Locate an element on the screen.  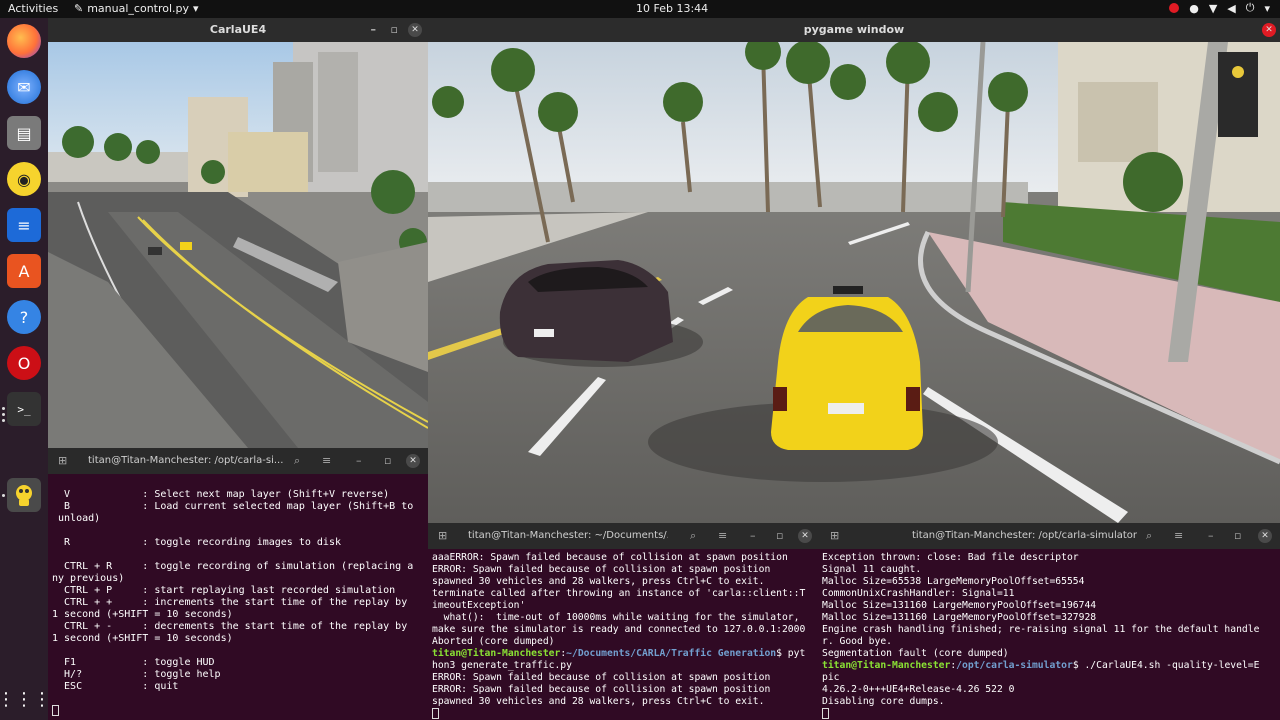
app-menu: ✎ manual_control.py ▾ is located at coordinates (136, 8).